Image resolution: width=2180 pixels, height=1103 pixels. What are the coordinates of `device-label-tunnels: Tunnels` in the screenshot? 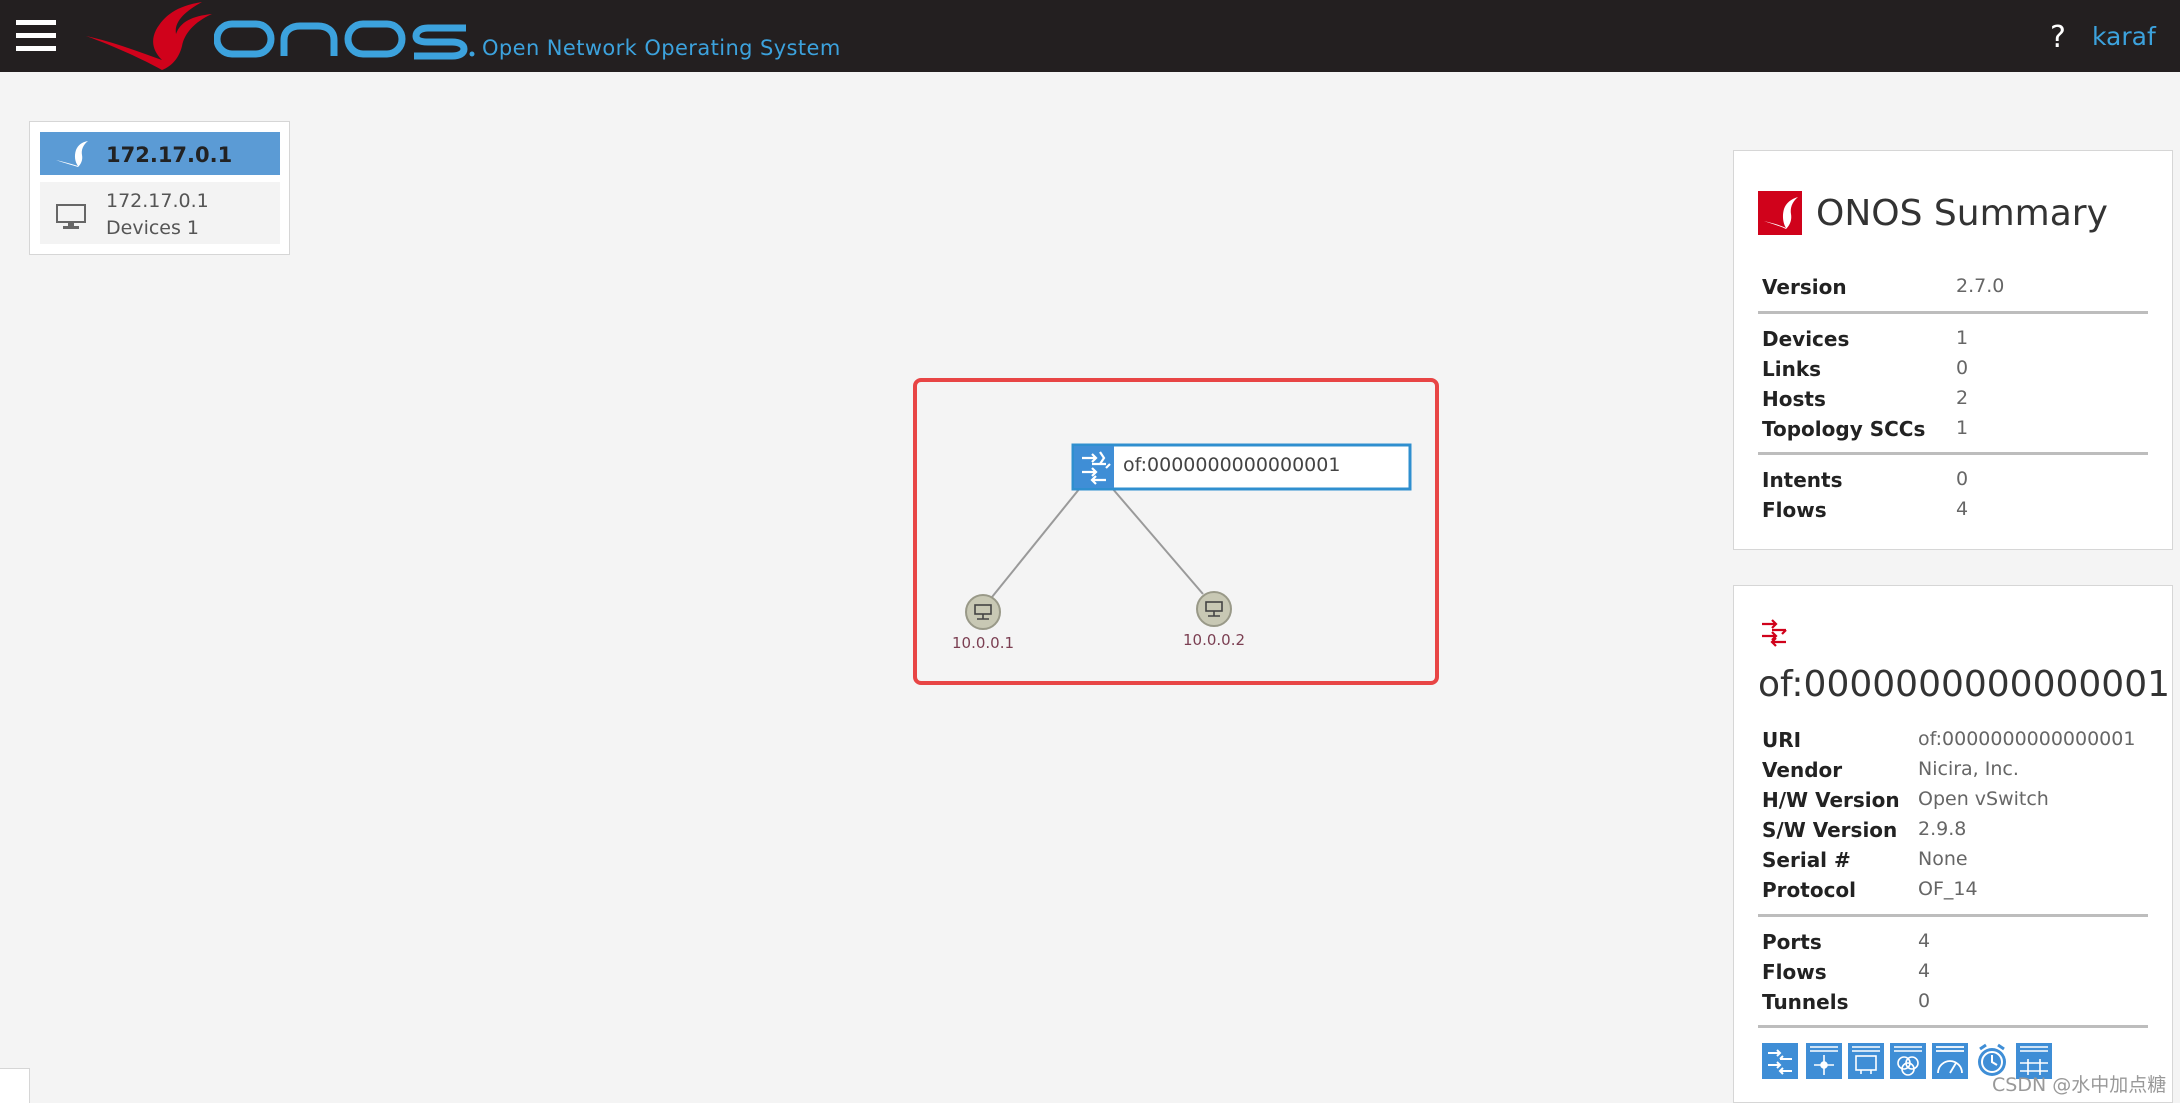 It's located at (1805, 1002).